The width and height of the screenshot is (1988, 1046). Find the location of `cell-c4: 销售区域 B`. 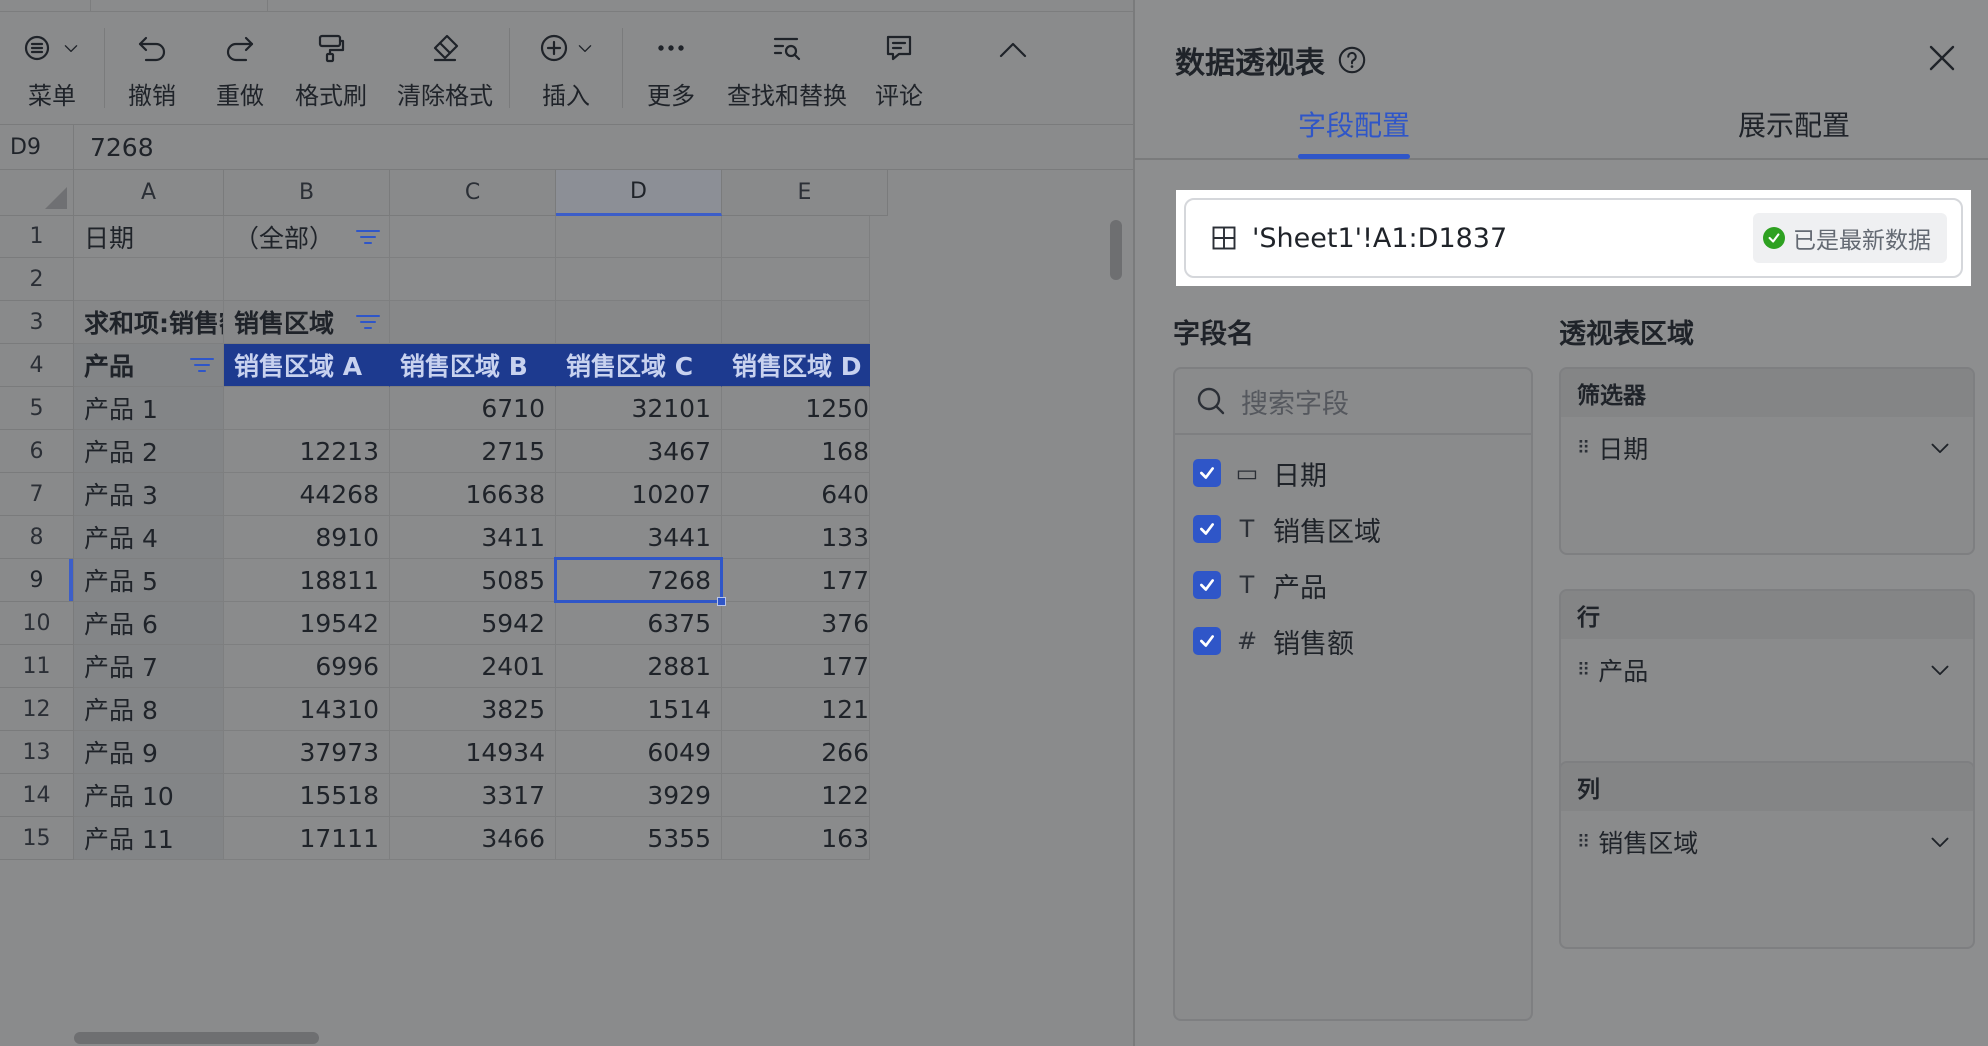

cell-c4: 销售区域 B is located at coordinates (473, 365).